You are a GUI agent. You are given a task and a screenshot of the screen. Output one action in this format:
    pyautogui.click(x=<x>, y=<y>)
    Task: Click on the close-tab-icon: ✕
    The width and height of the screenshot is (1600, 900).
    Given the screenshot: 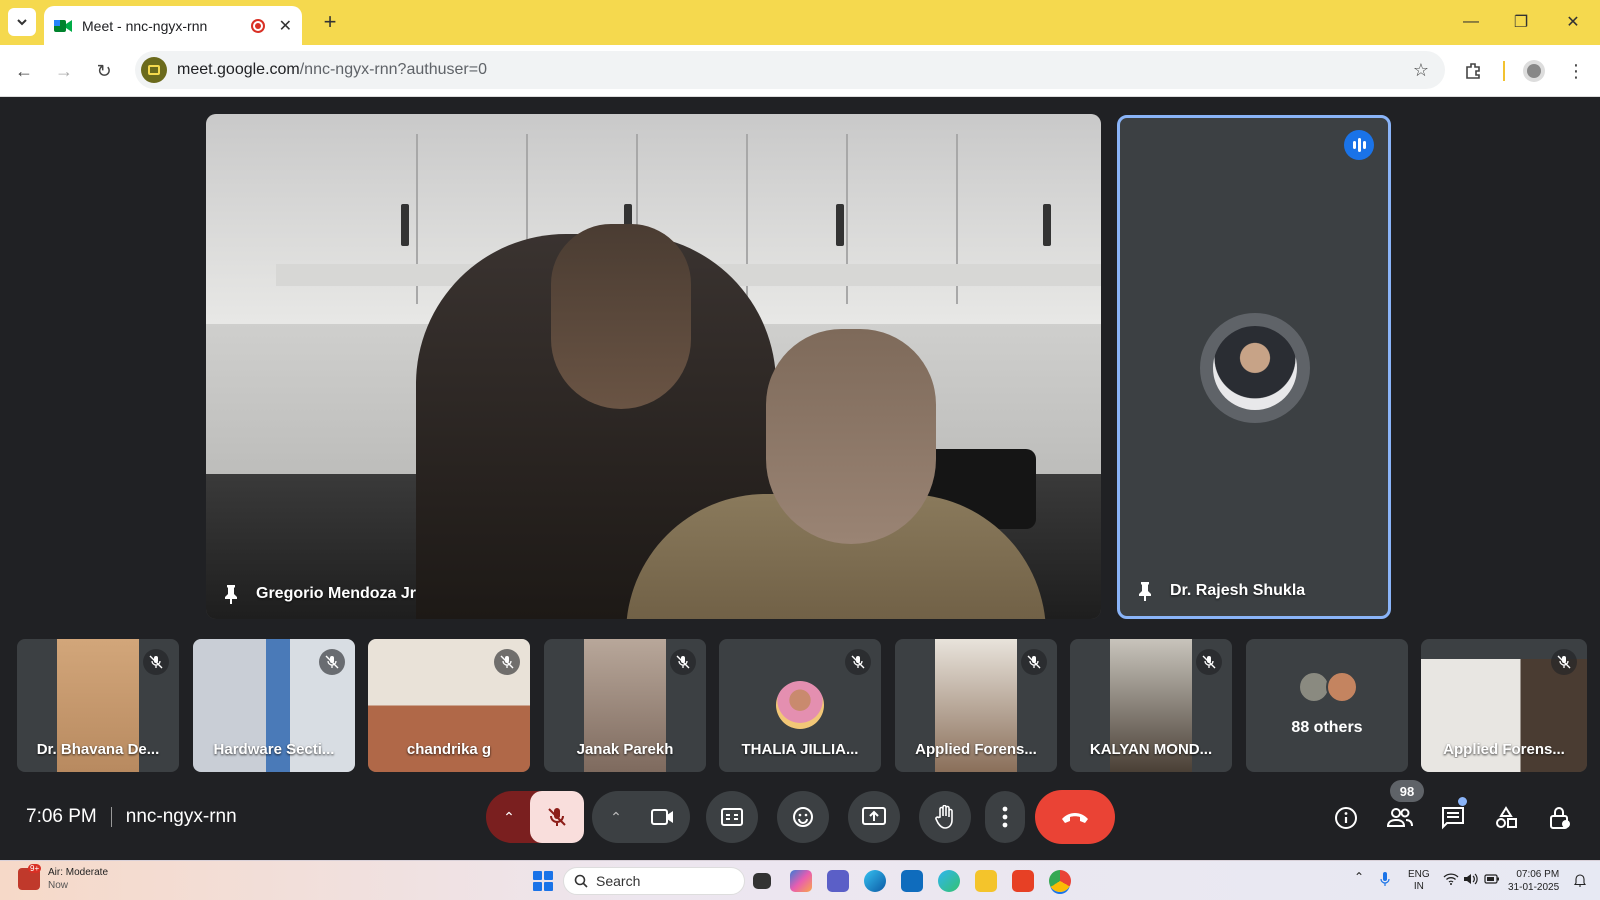 What is the action you would take?
    pyautogui.click(x=285, y=26)
    